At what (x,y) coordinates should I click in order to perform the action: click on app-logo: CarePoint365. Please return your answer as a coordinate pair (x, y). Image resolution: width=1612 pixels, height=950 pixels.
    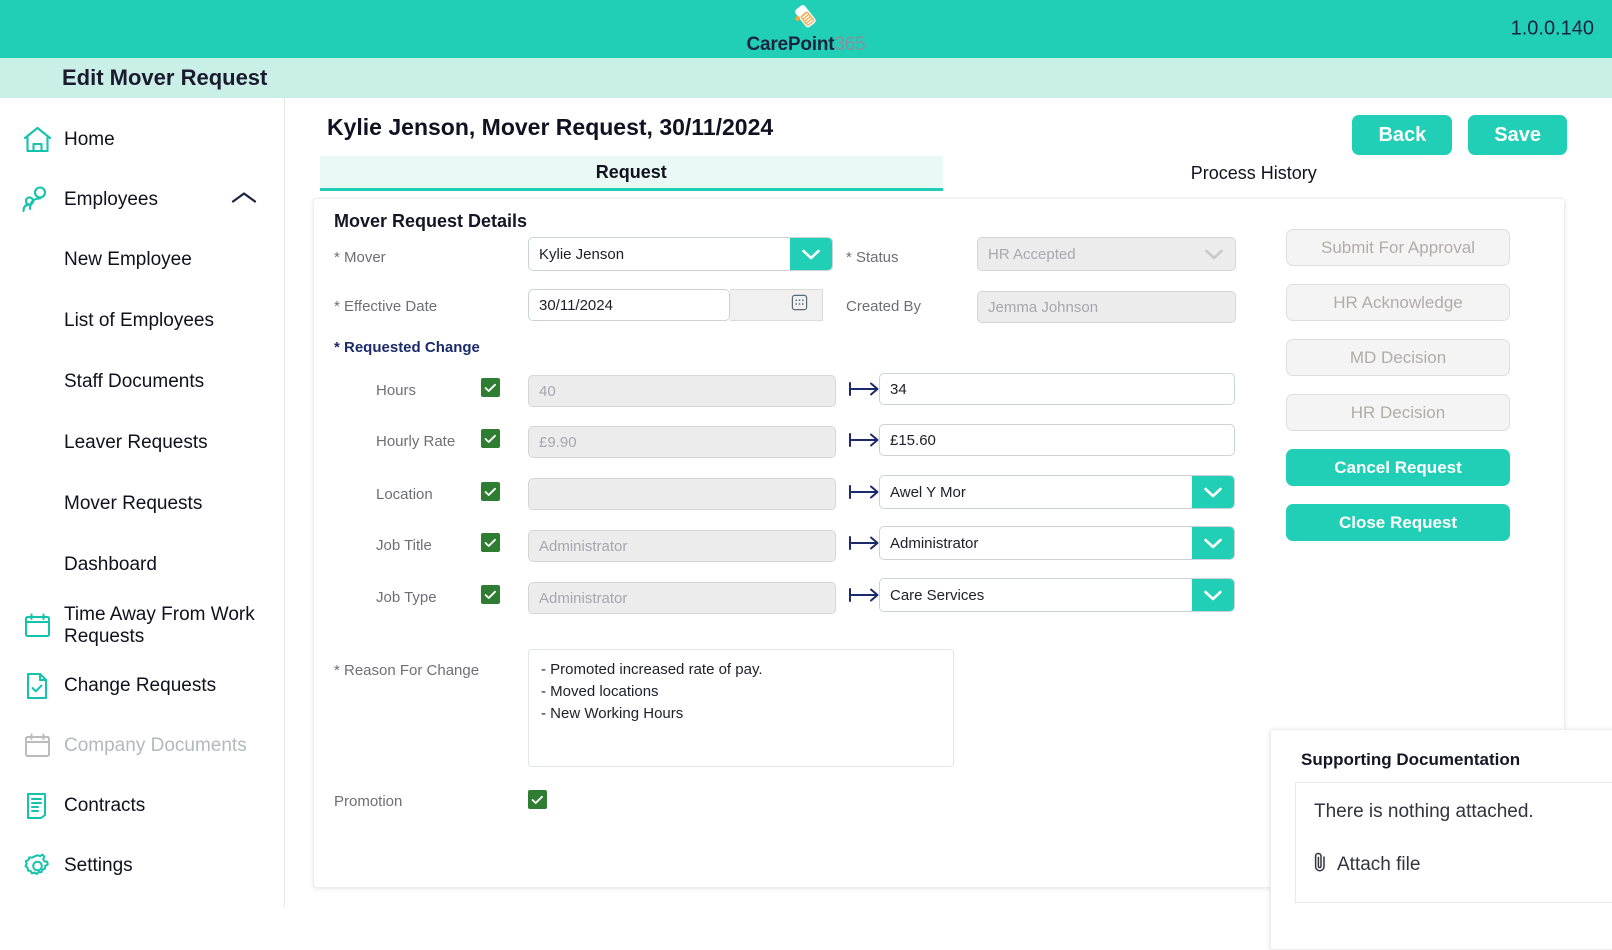
    Looking at the image, I should click on (806, 29).